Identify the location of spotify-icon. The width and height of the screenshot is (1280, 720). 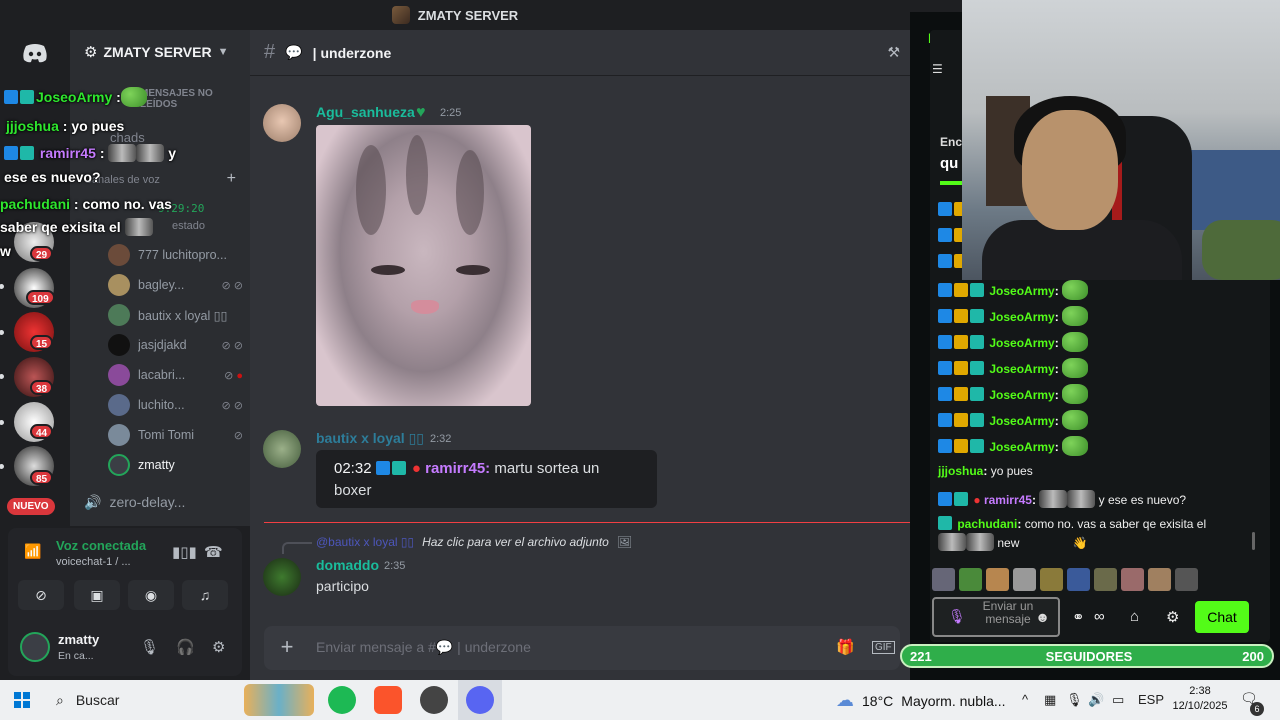
(342, 700).